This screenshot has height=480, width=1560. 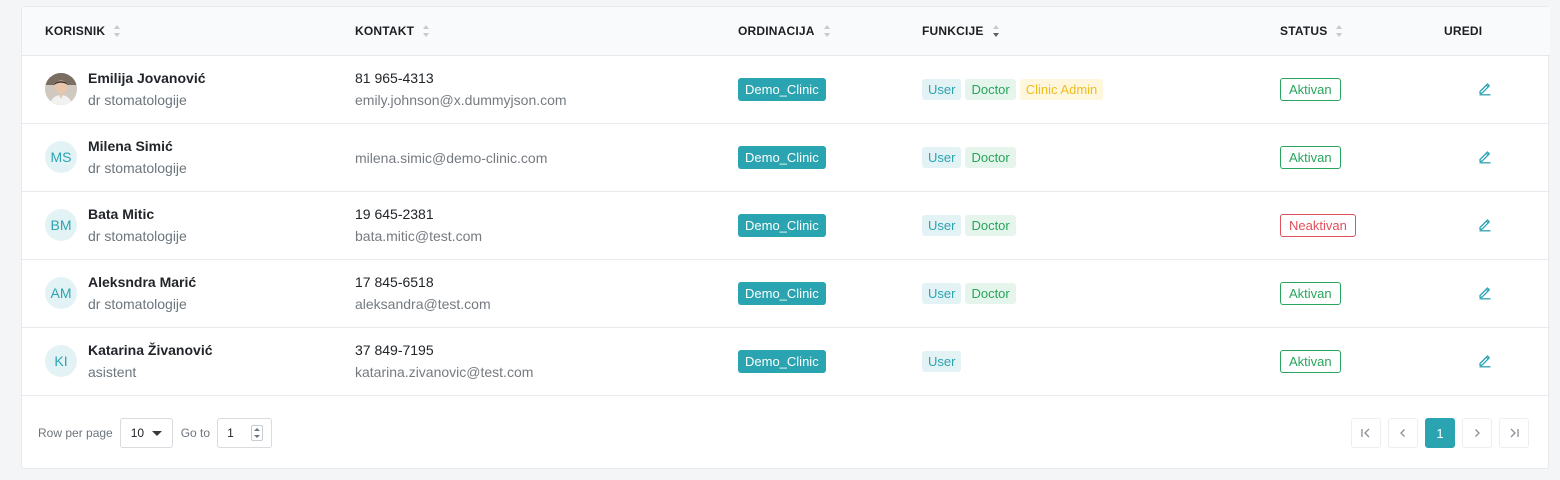 What do you see at coordinates (130, 146) in the screenshot?
I see `user-name: Milena Simić` at bounding box center [130, 146].